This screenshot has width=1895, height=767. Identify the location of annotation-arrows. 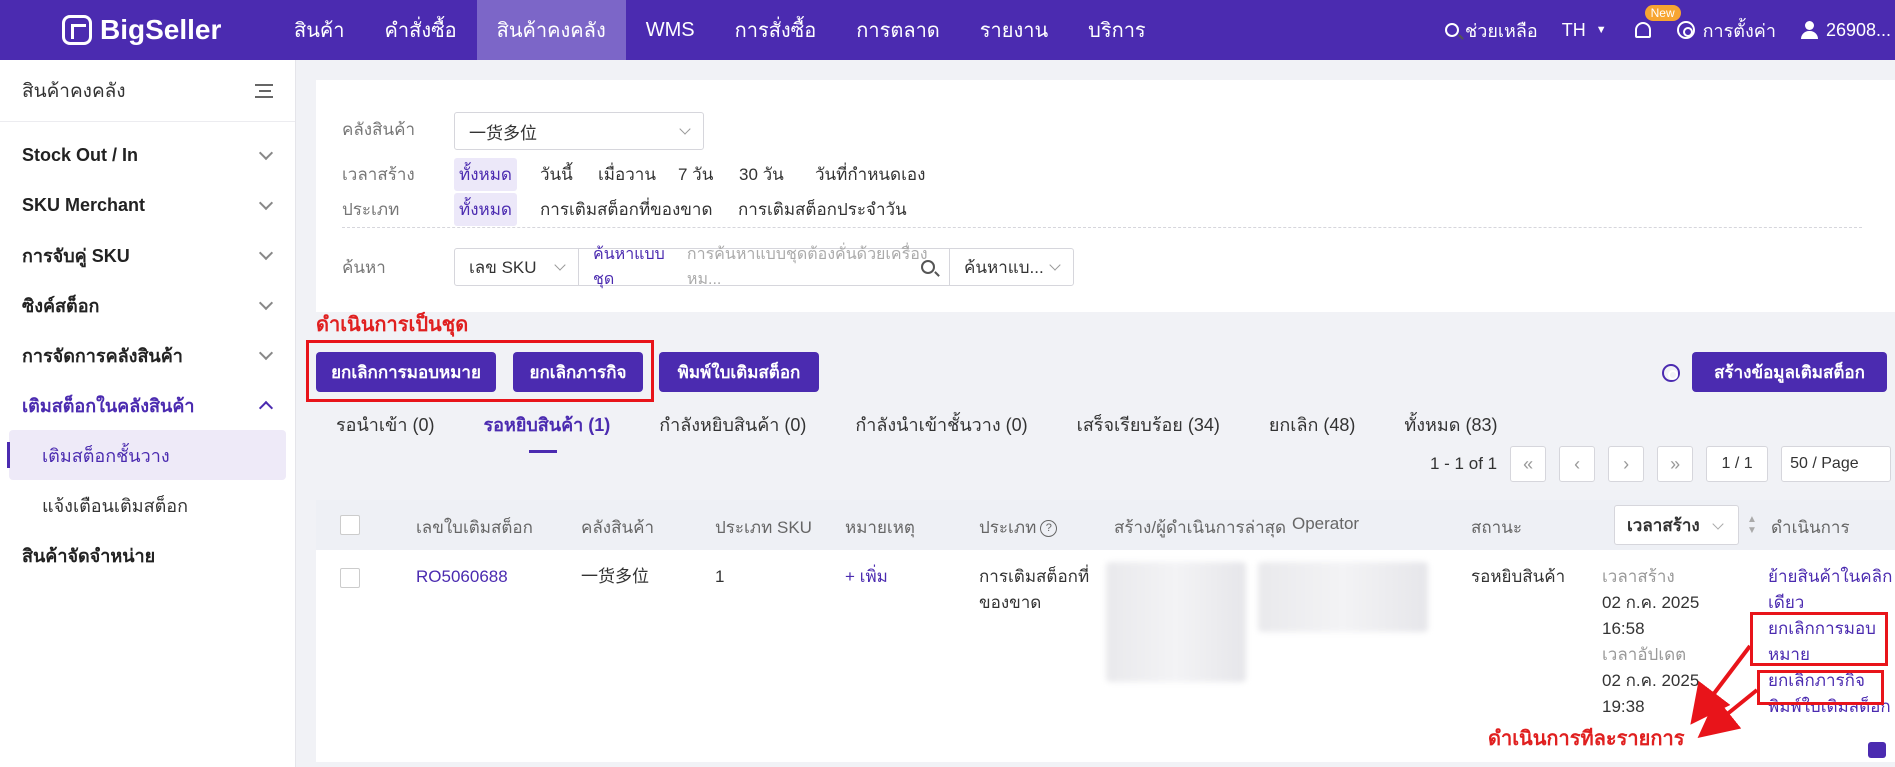
(1724, 691).